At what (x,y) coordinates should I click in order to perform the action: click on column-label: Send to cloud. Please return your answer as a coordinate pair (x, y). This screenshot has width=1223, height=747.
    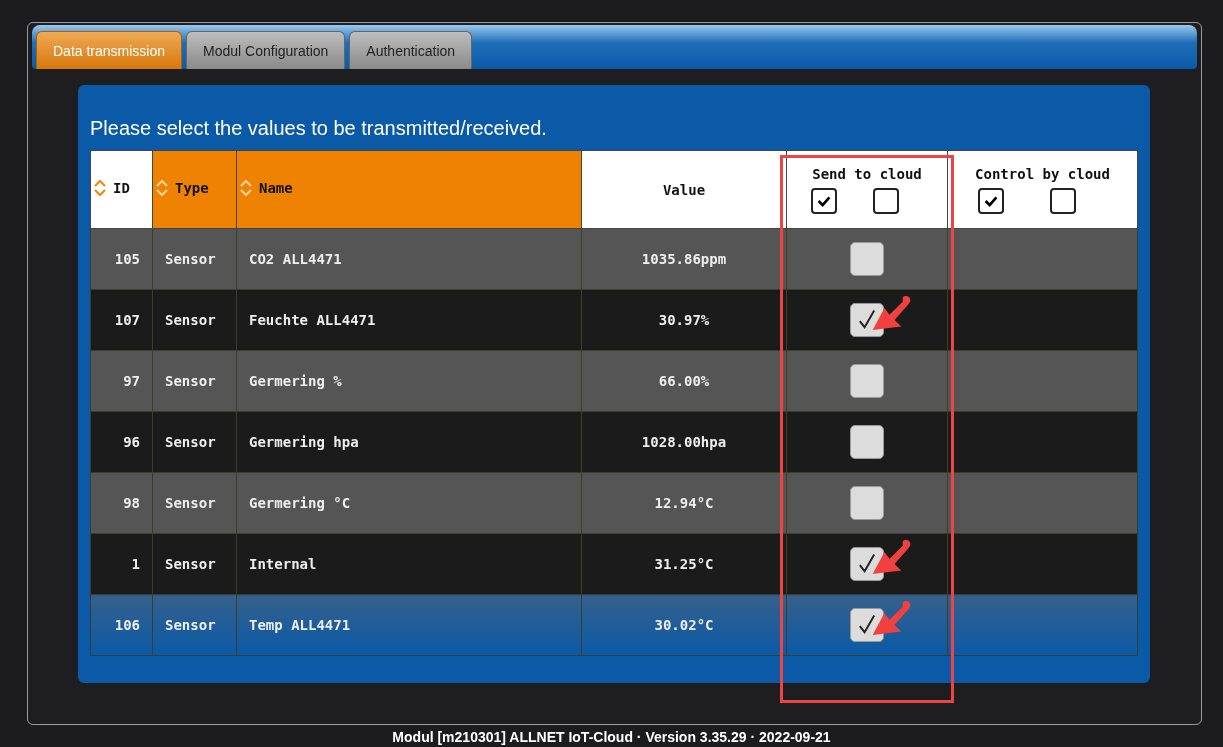
    Looking at the image, I should click on (867, 173).